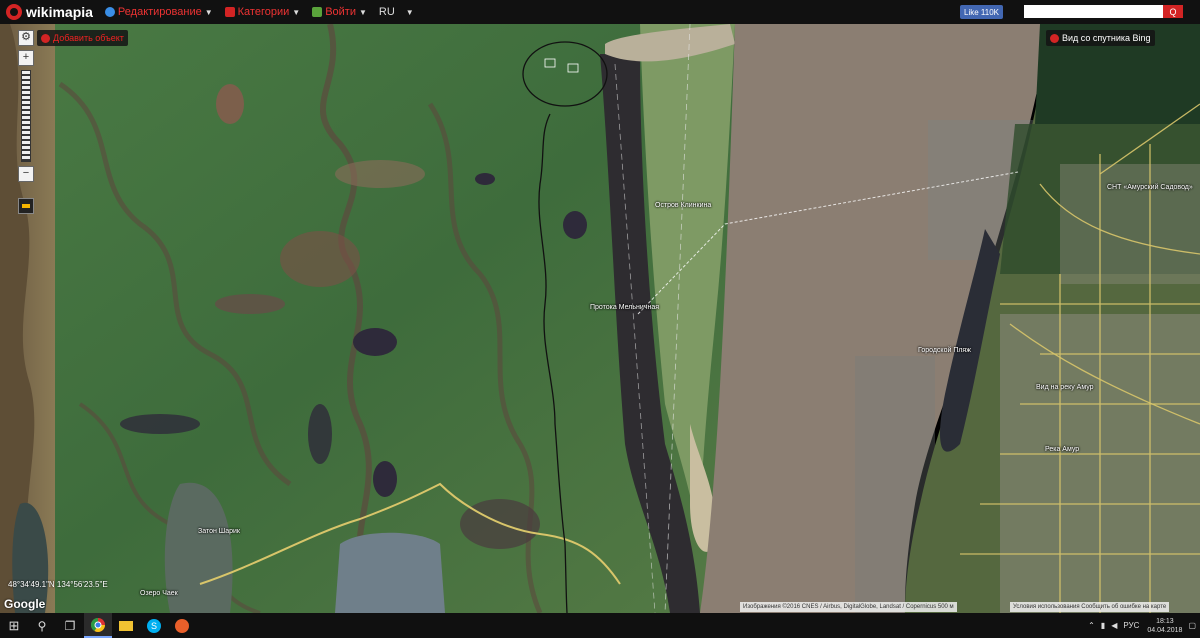 This screenshot has height=638, width=1200. Describe the element at coordinates (1192, 625) in the screenshot. I see `notifications-icon: ▢` at that location.